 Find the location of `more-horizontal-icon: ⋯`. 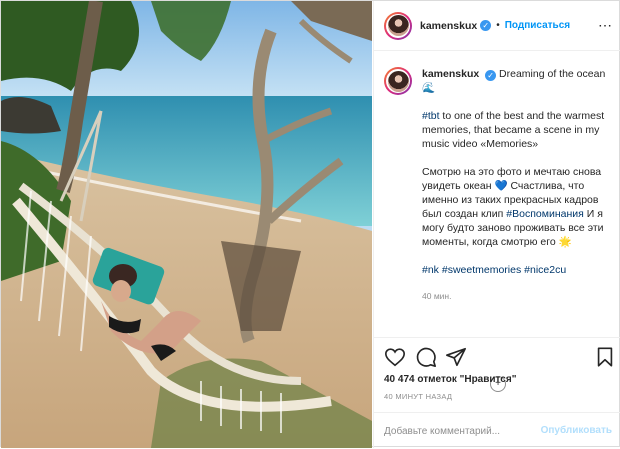

more-horizontal-icon: ⋯ is located at coordinates (605, 25).